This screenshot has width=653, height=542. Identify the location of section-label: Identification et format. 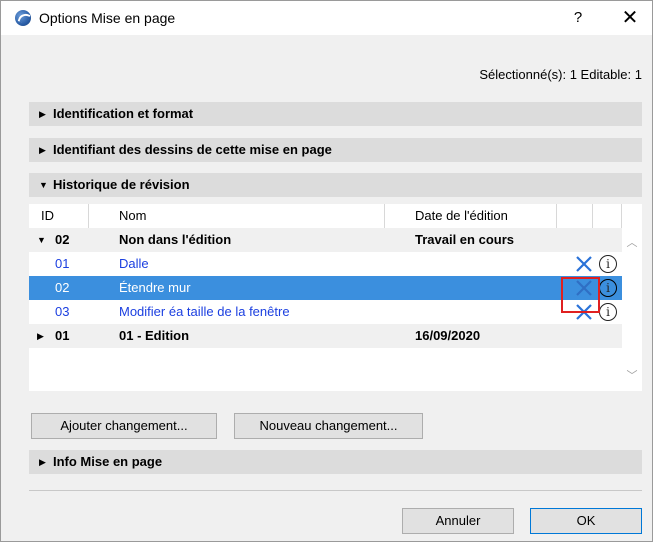
(123, 113).